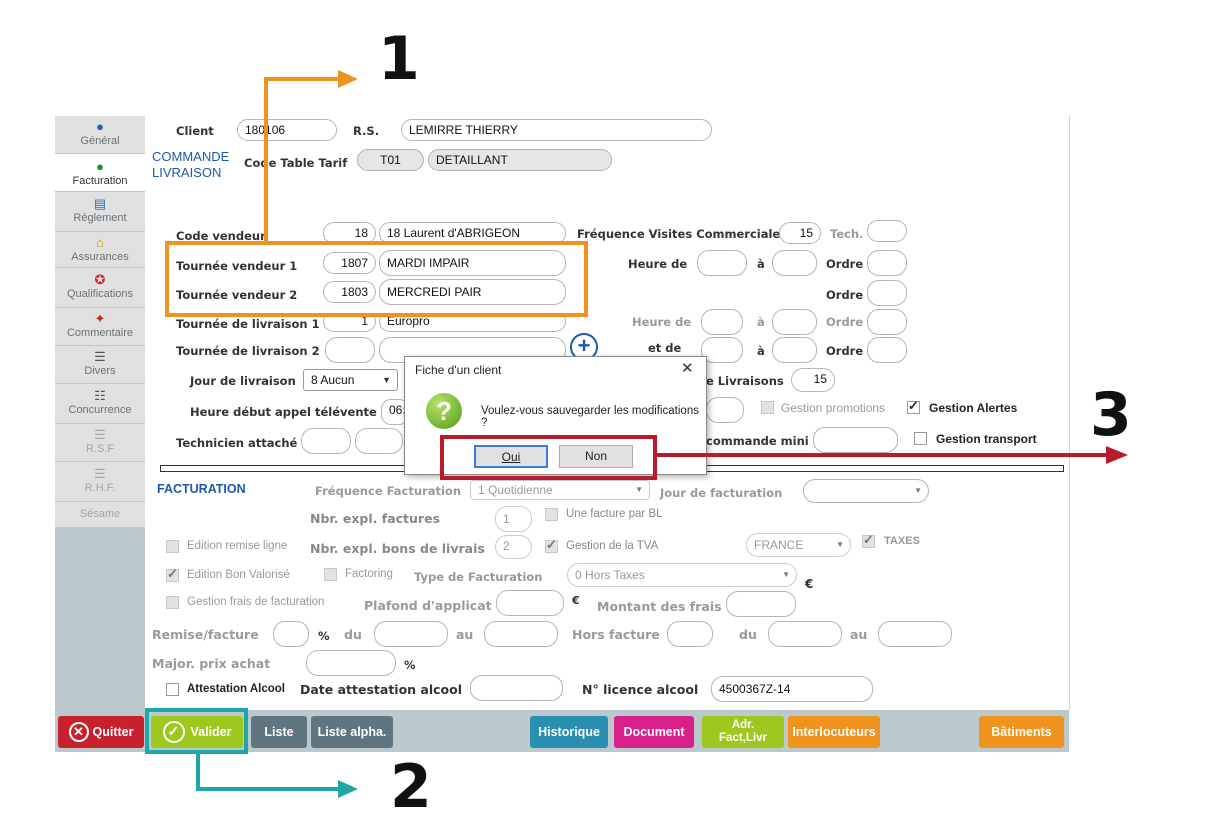  What do you see at coordinates (1111, 415) in the screenshot?
I see `annotation-number-3: 3` at bounding box center [1111, 415].